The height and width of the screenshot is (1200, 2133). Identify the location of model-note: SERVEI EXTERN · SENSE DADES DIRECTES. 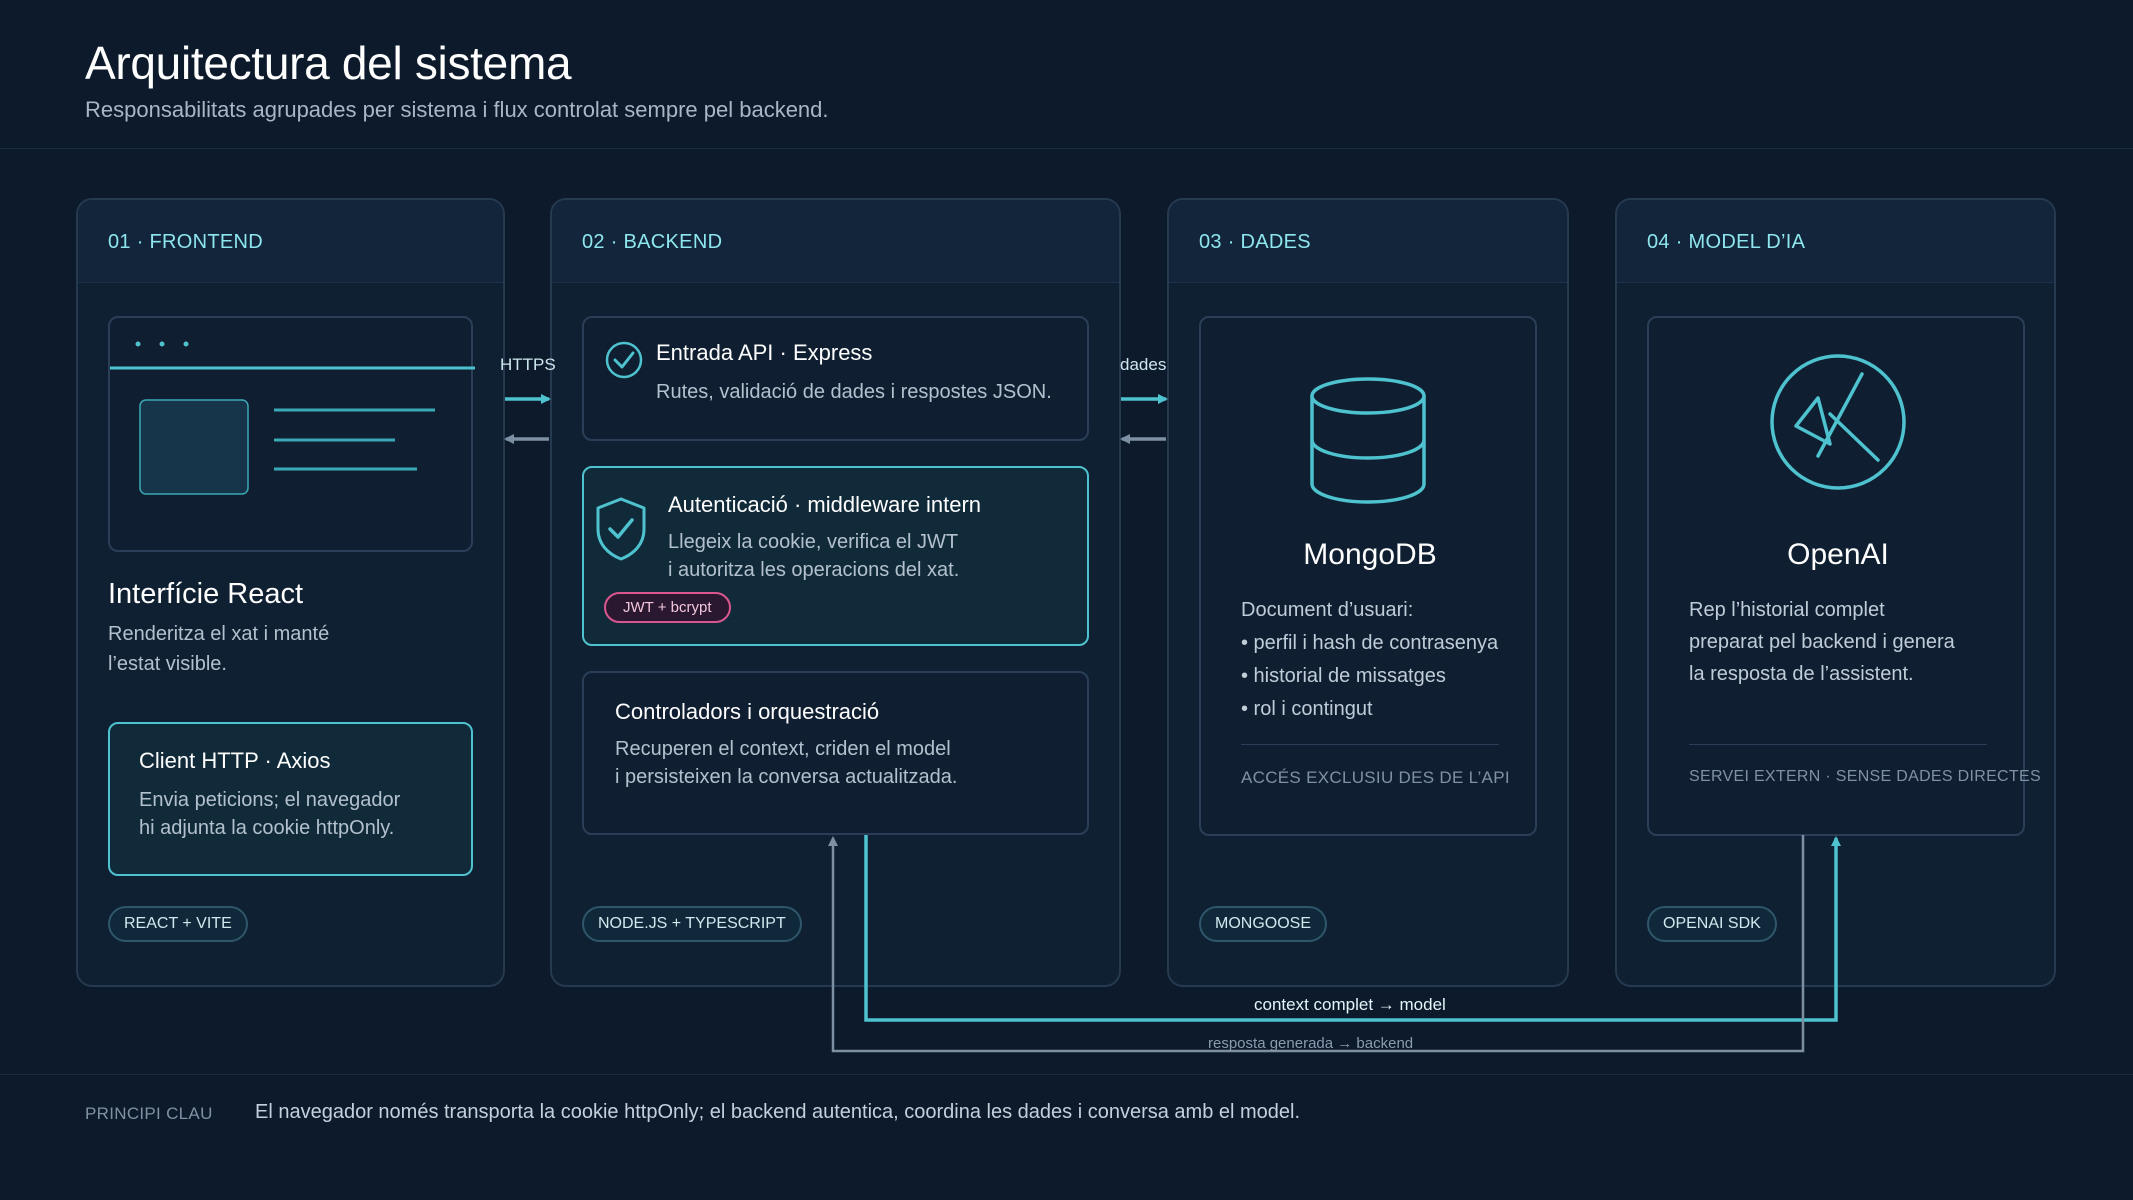
(1865, 776).